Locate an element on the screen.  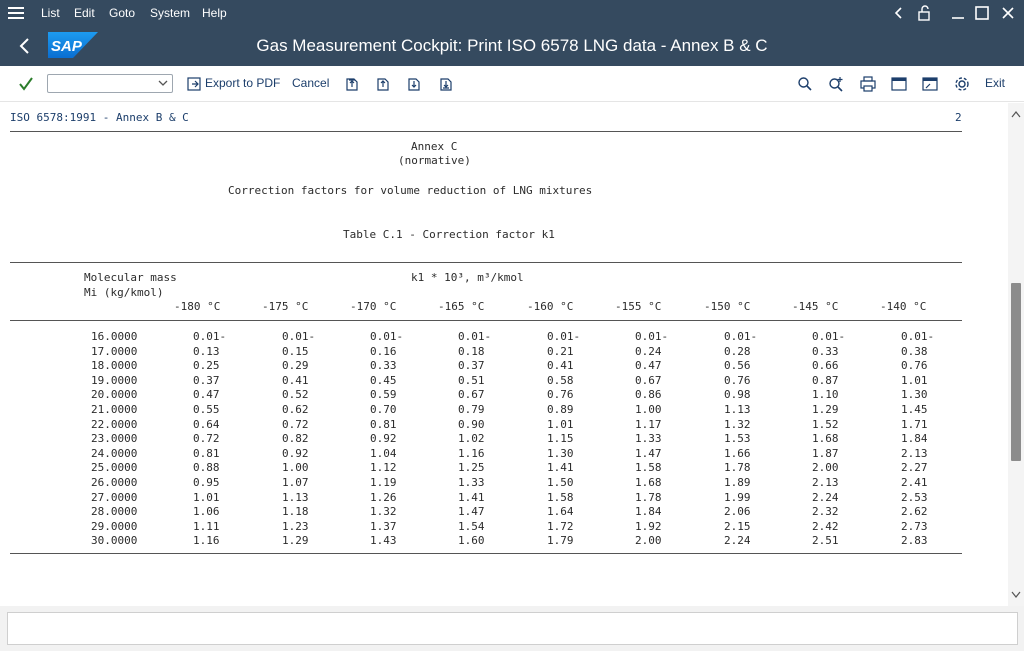
table-cell: 2.00 is located at coordinates (825, 468).